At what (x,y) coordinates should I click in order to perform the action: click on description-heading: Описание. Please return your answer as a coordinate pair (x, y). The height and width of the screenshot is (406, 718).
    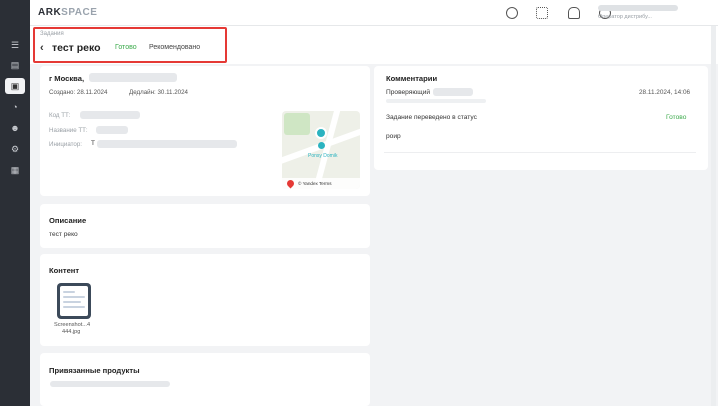
    Looking at the image, I should click on (68, 220).